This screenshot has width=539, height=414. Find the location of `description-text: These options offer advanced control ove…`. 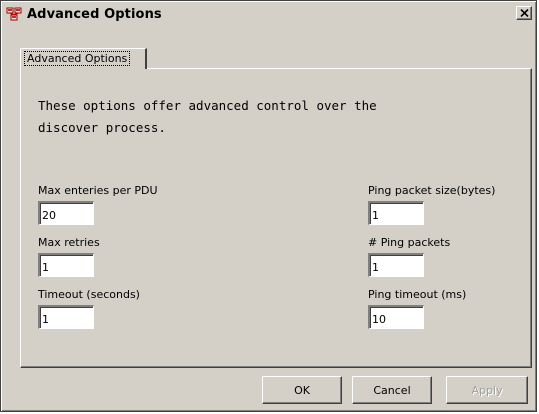

description-text: These options offer advanced control ove… is located at coordinates (258, 117).